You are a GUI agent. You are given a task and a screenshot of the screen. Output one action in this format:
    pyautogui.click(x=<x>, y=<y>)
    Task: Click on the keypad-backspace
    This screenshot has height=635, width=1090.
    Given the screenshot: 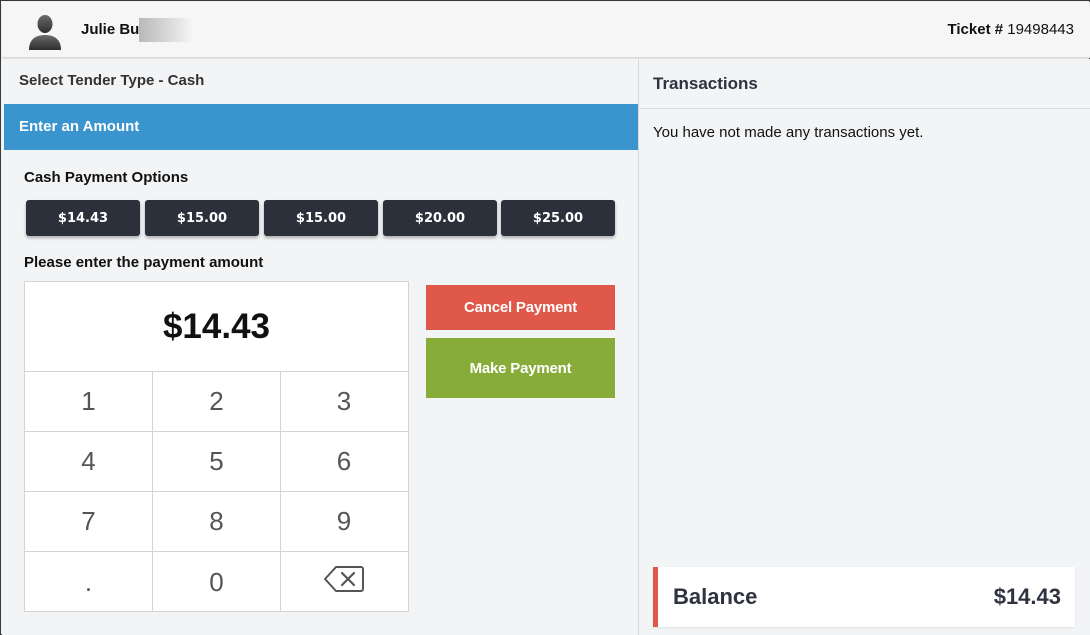 What is the action you would take?
    pyautogui.click(x=344, y=582)
    